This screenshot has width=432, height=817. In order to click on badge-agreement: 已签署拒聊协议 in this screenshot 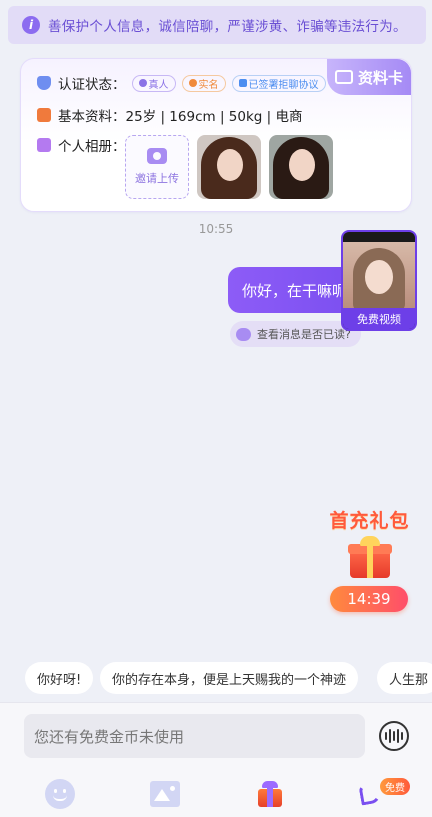, I will do `click(278, 83)`.